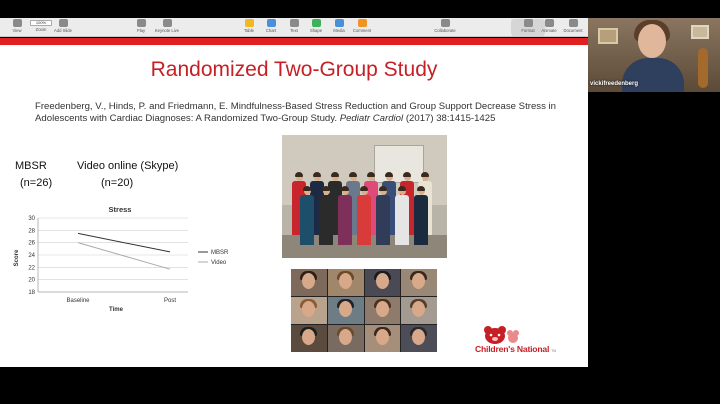 Image resolution: width=720 pixels, height=404 pixels. I want to click on slide-top-bar, so click(294, 41).